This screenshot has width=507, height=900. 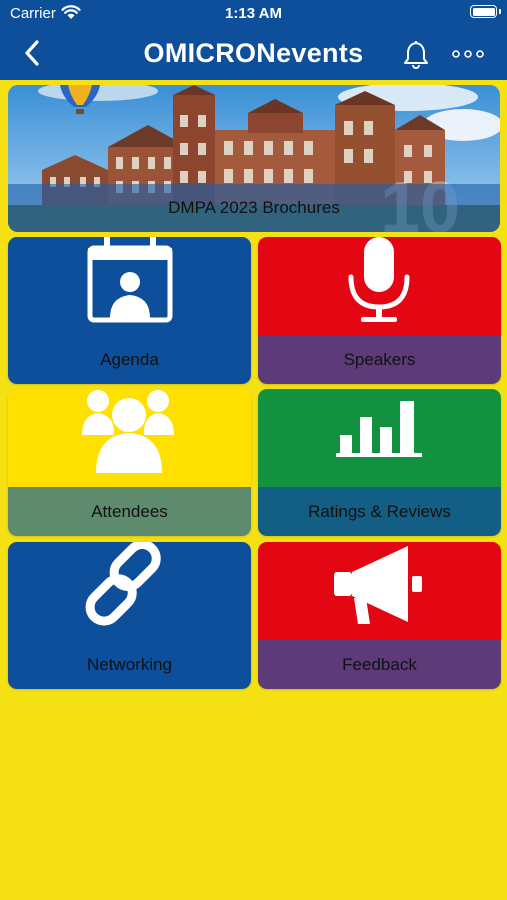 I want to click on feedback-icon-area, so click(x=379, y=591).